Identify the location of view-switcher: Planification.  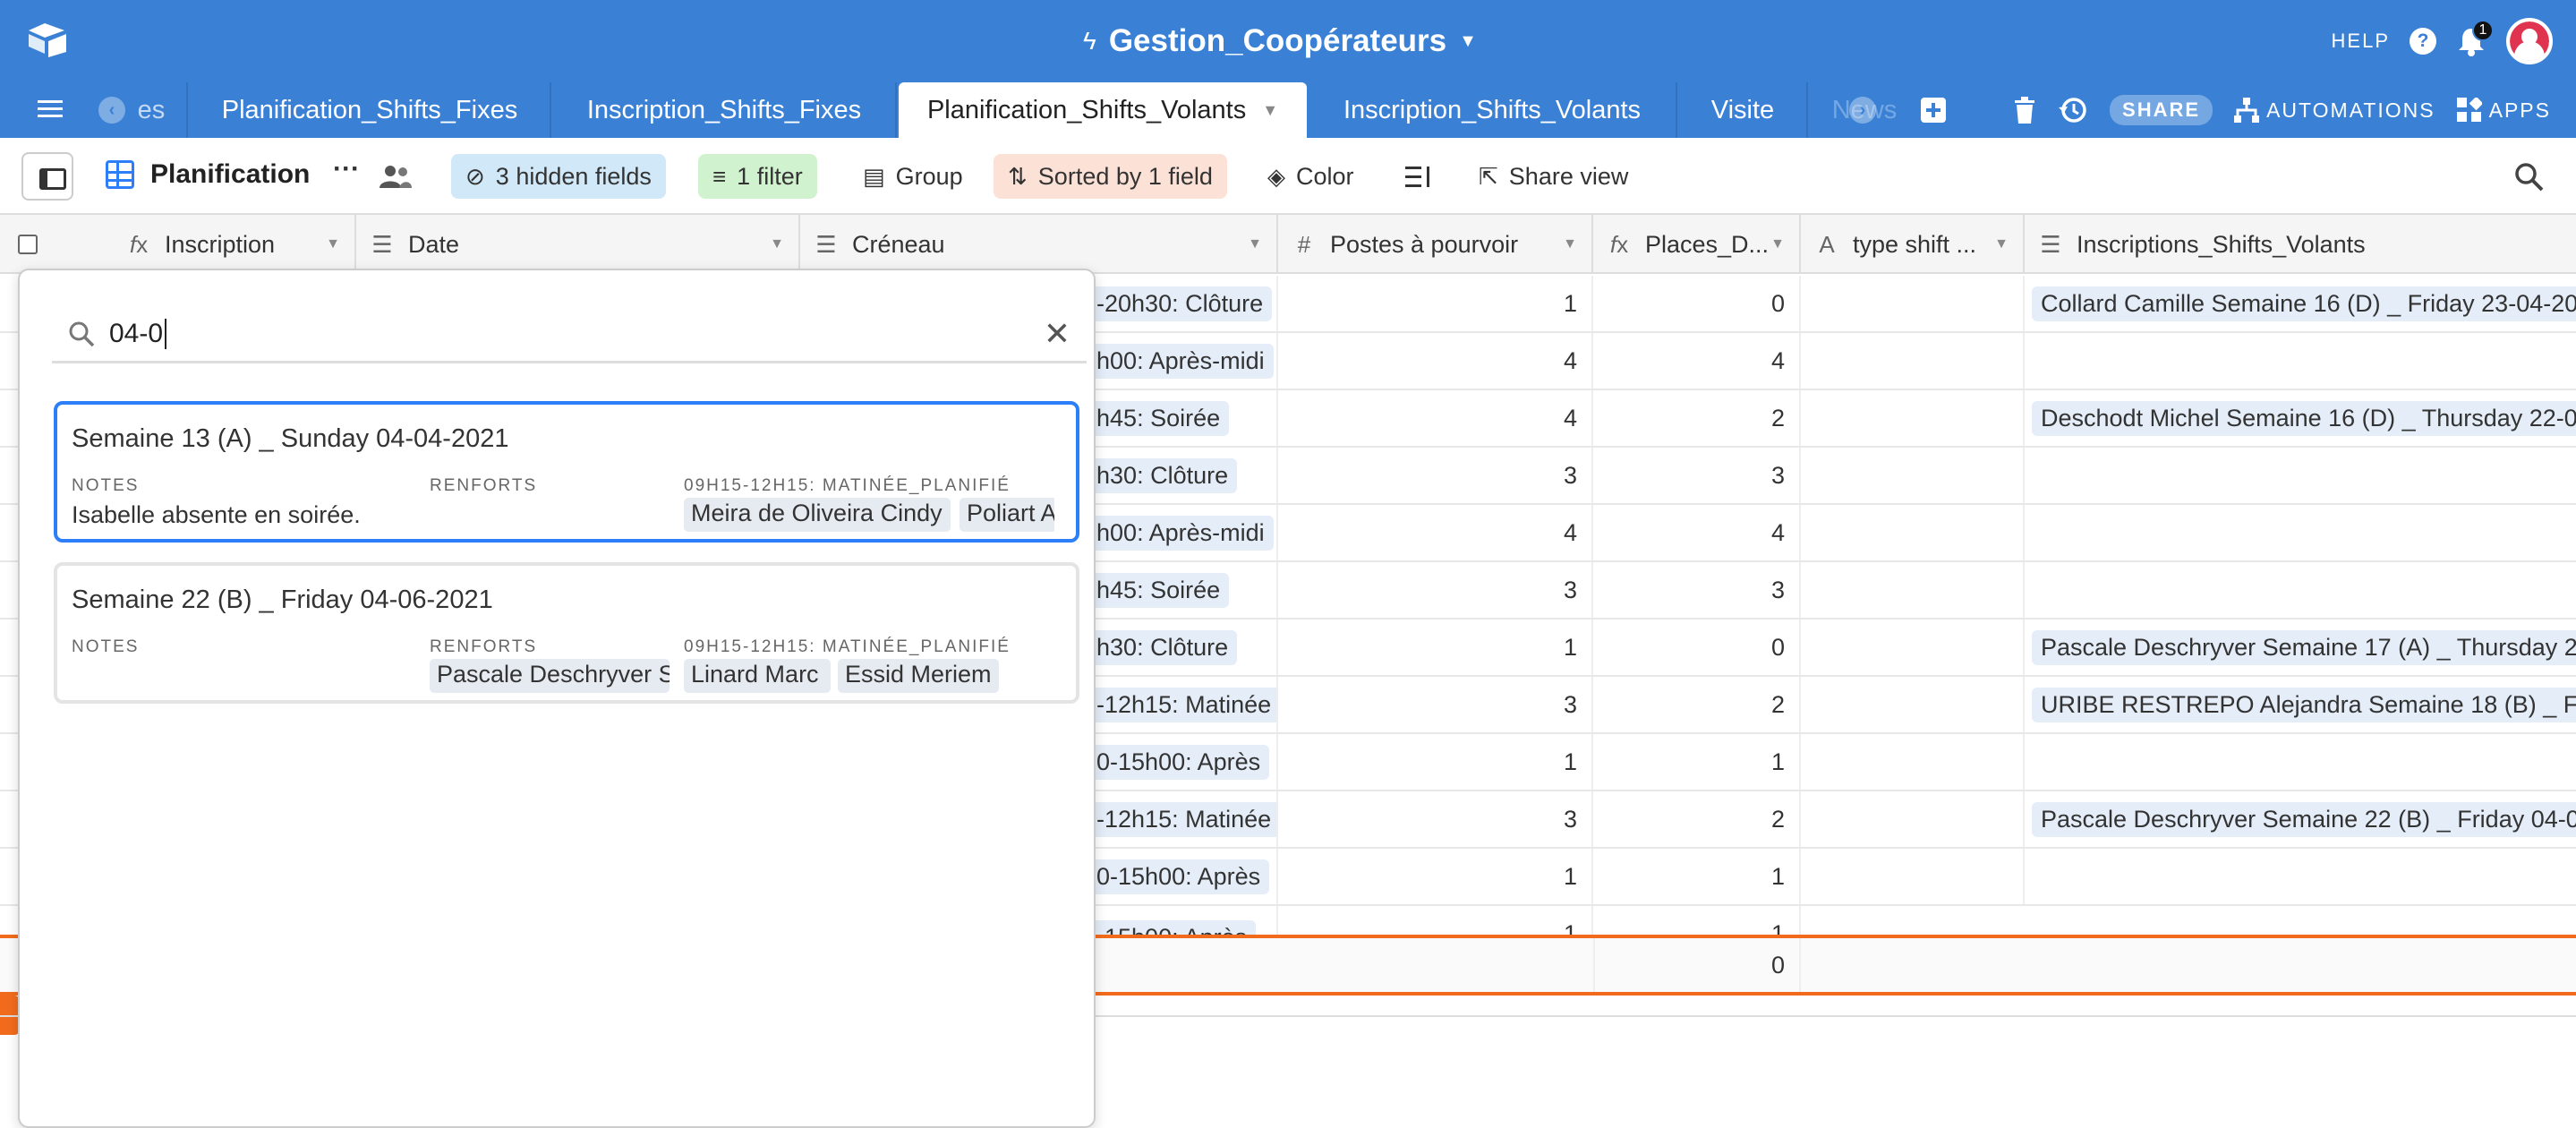
(208, 174).